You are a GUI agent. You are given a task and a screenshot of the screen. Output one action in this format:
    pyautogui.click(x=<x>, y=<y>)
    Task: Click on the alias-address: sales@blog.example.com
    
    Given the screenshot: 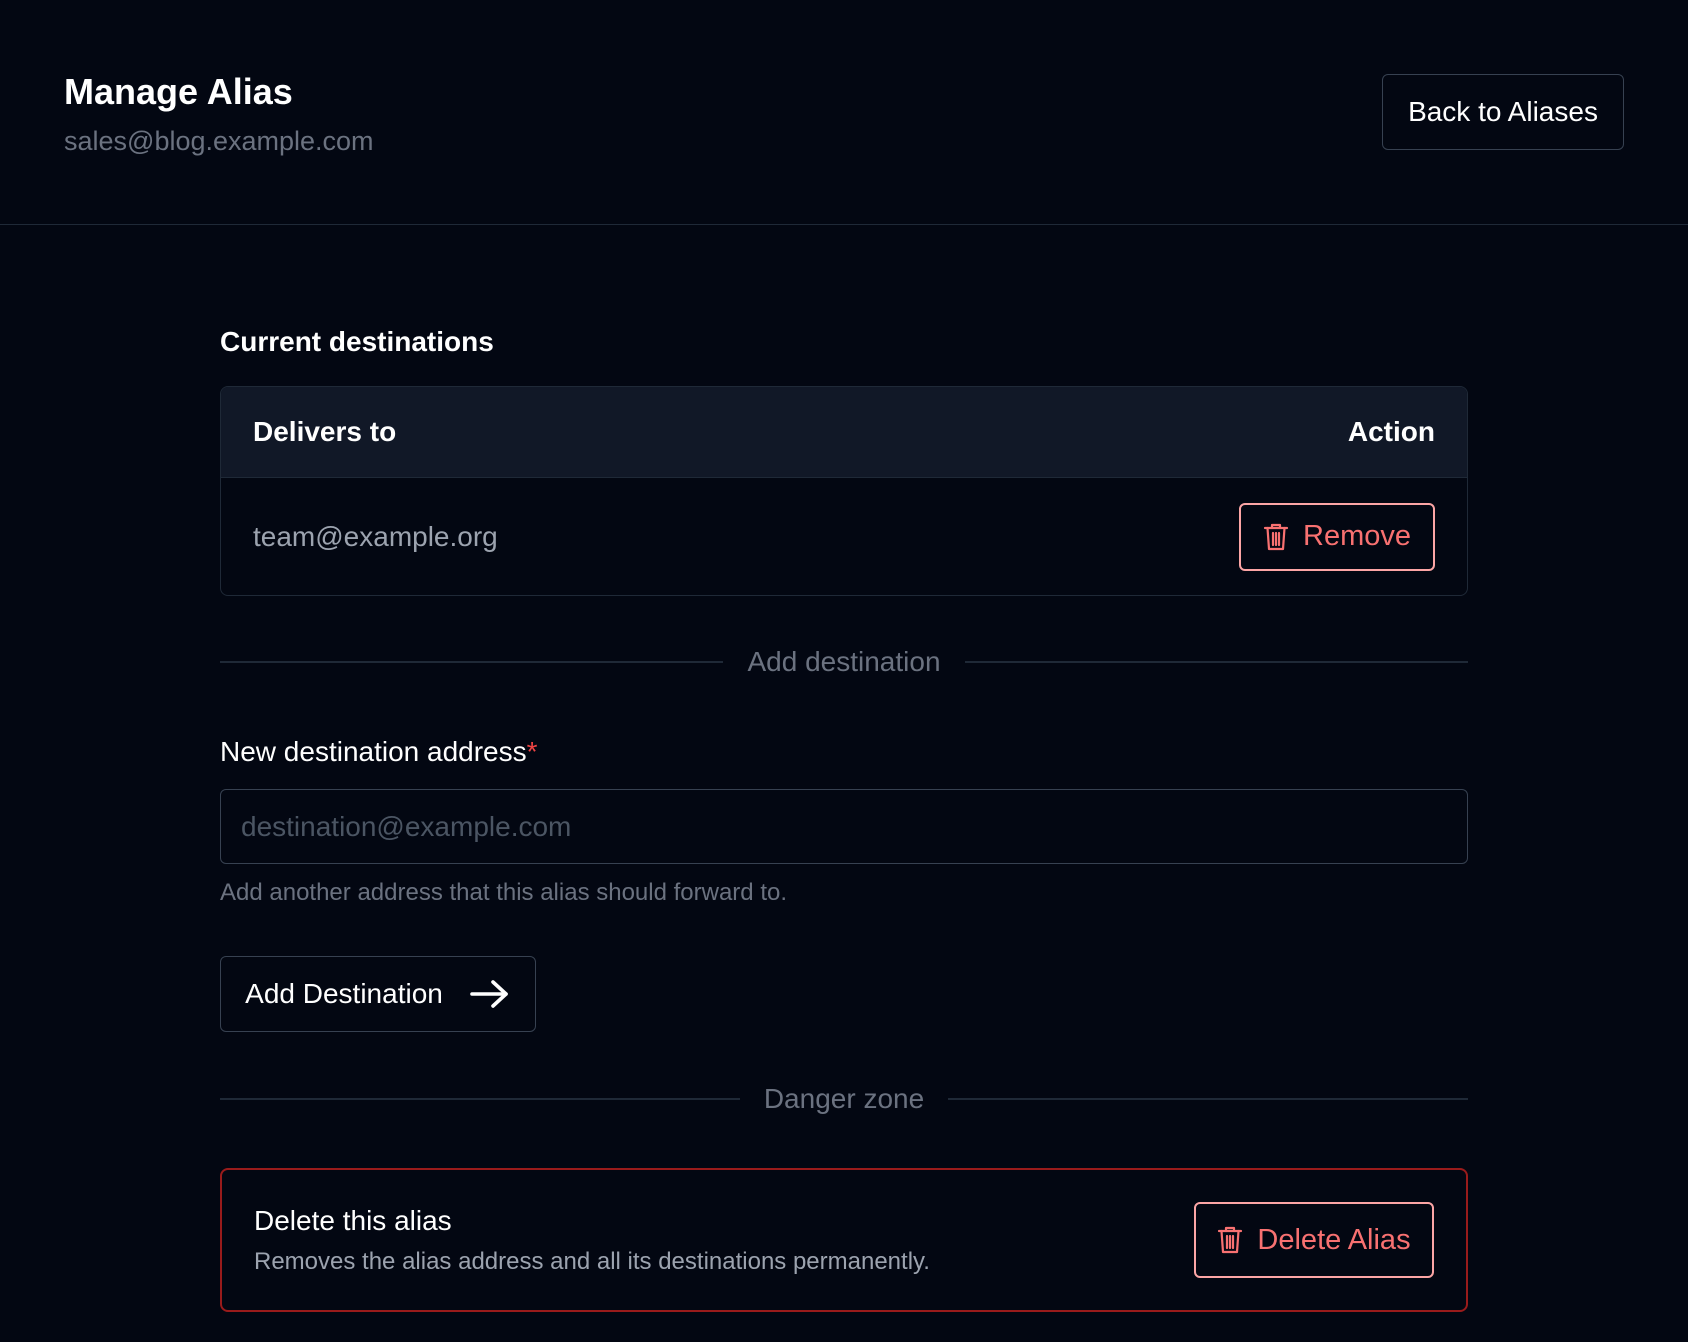 What is the action you would take?
    pyautogui.click(x=219, y=141)
    